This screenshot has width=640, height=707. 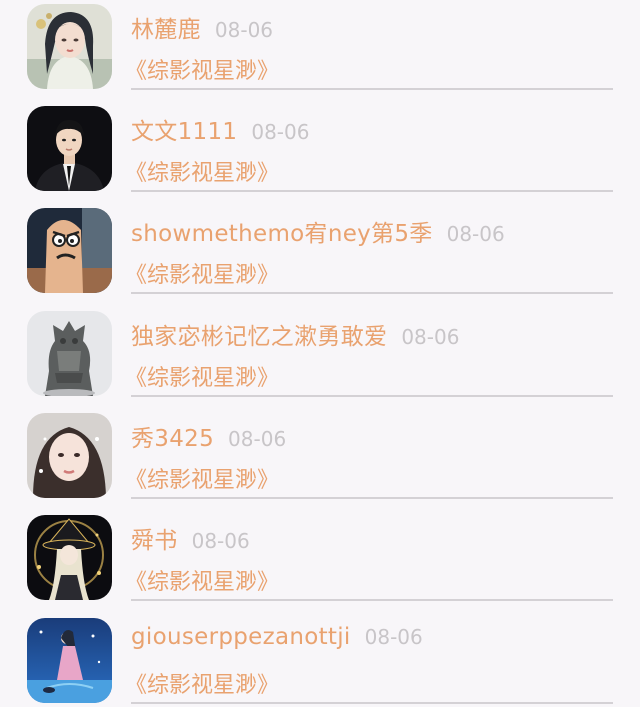 I want to click on user-name: 舜书, so click(x=154, y=541).